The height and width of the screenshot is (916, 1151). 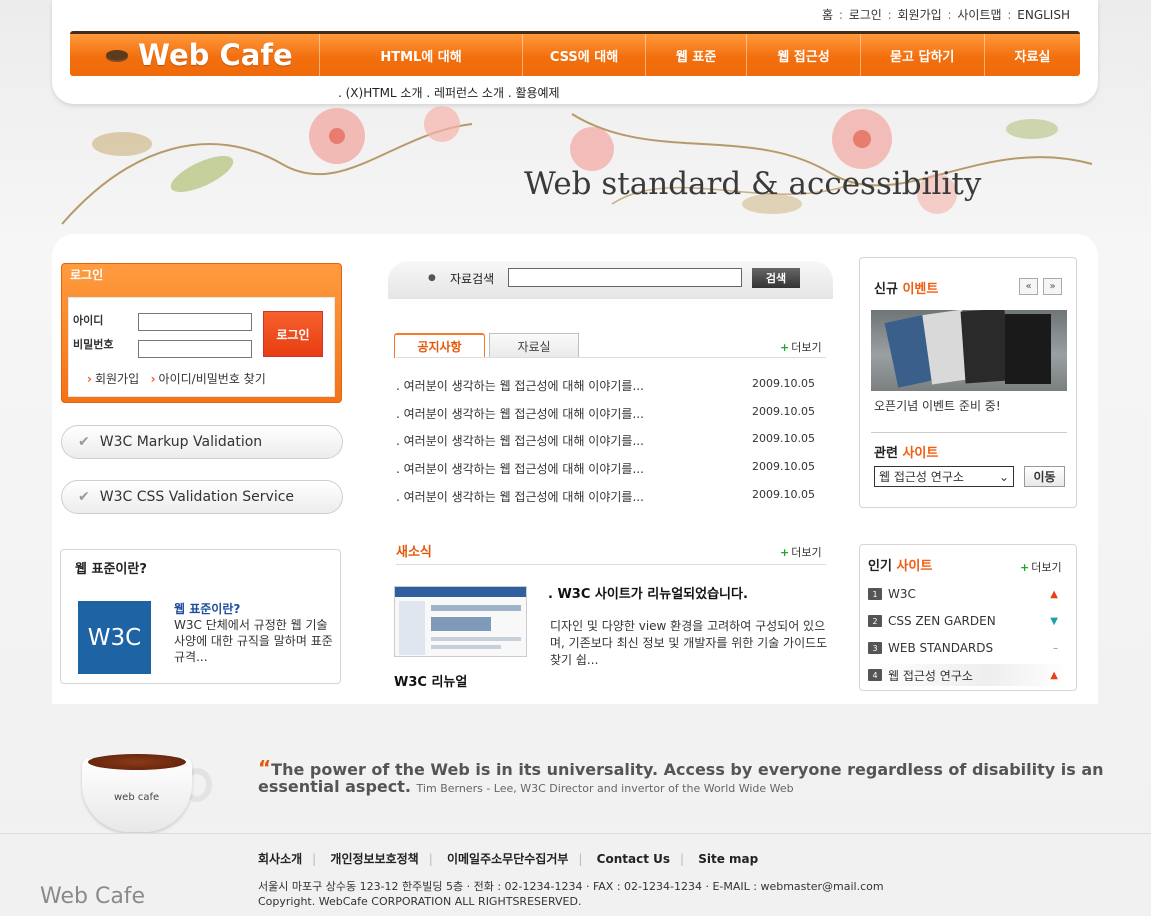 I want to click on tab-divider, so click(x=611, y=357).